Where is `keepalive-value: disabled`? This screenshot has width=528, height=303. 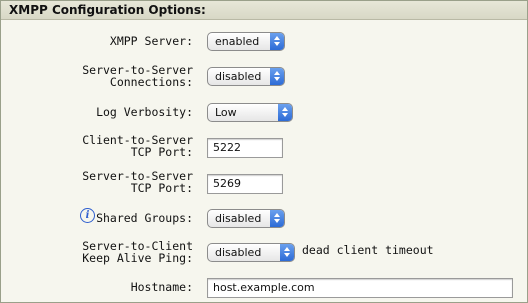 keepalive-value: disabled is located at coordinates (238, 252).